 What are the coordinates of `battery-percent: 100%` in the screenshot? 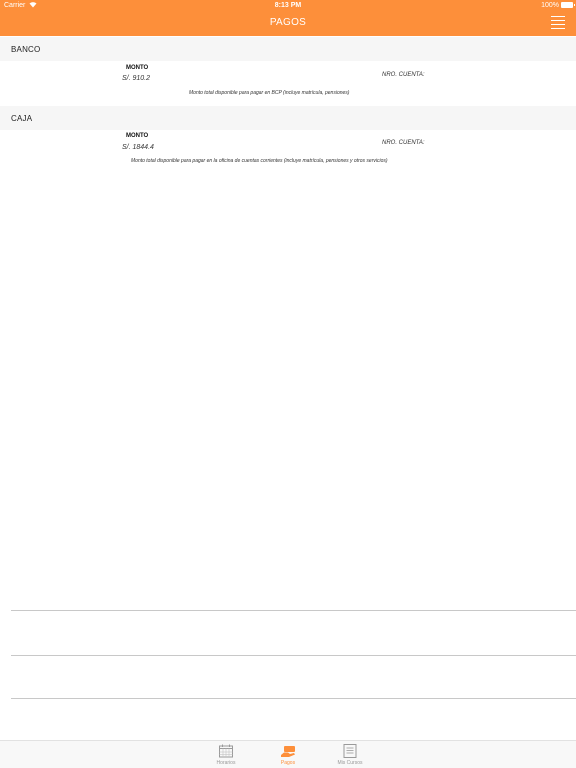 It's located at (550, 5).